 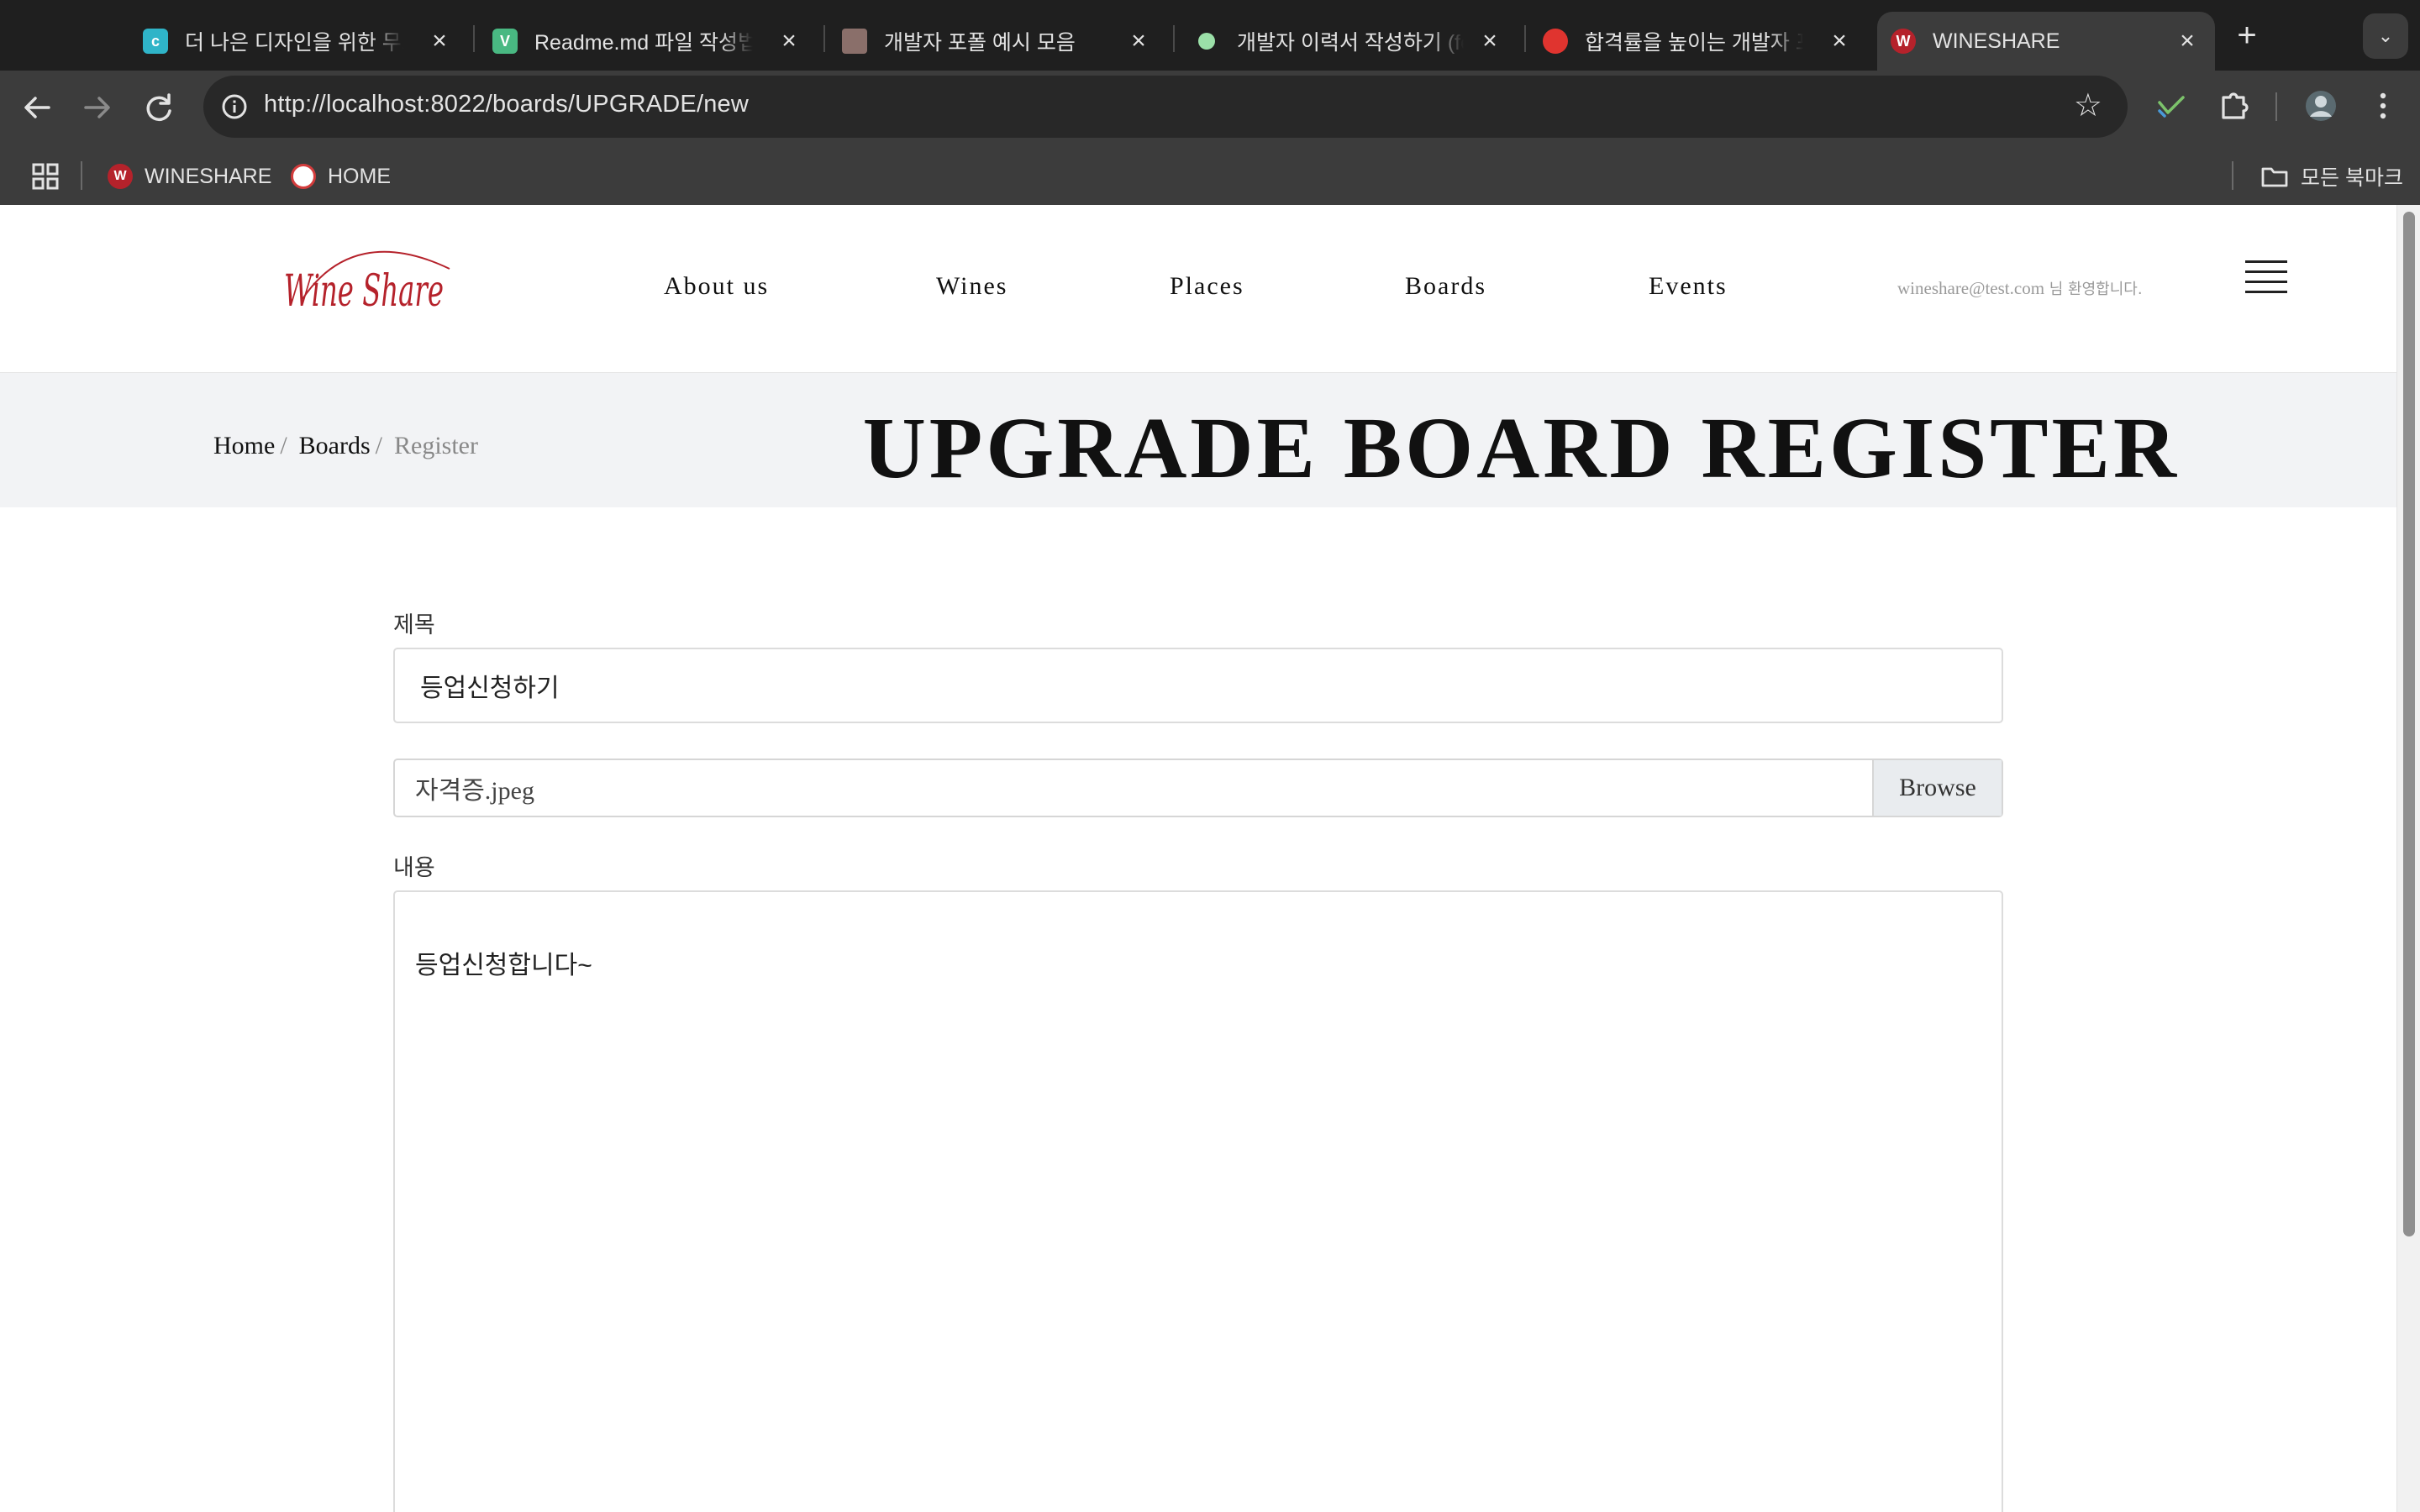 I want to click on tab-title: 개발자 포폴 예시 모음, so click(x=980, y=43).